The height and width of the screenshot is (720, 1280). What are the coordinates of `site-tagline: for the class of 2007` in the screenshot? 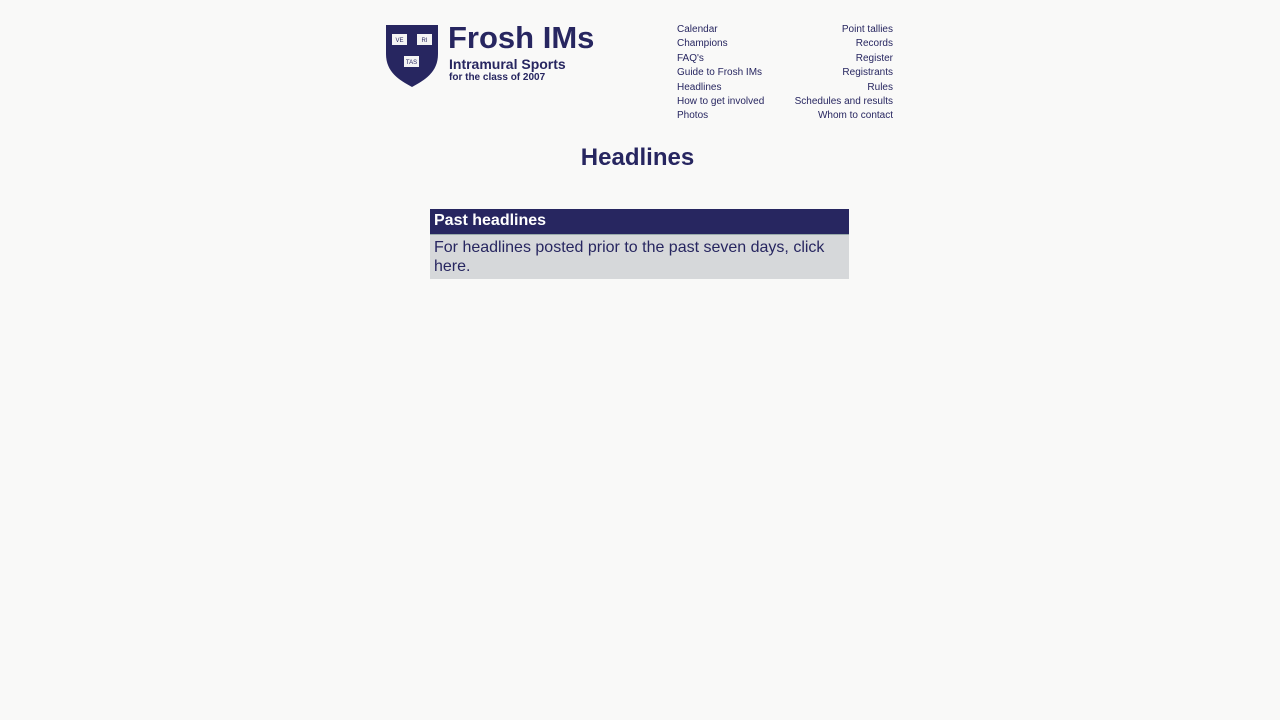 It's located at (497, 77).